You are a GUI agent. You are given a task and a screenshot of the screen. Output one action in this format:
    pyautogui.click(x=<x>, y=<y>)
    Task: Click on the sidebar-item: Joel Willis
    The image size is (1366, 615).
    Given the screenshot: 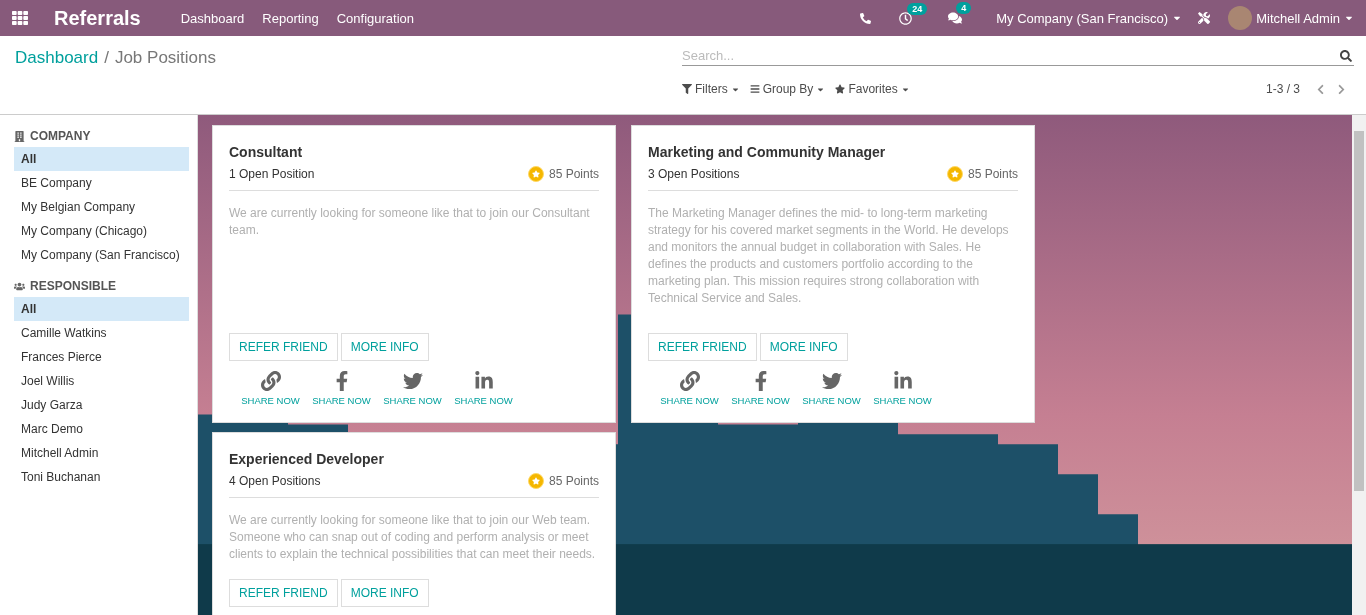 What is the action you would take?
    pyautogui.click(x=101, y=381)
    